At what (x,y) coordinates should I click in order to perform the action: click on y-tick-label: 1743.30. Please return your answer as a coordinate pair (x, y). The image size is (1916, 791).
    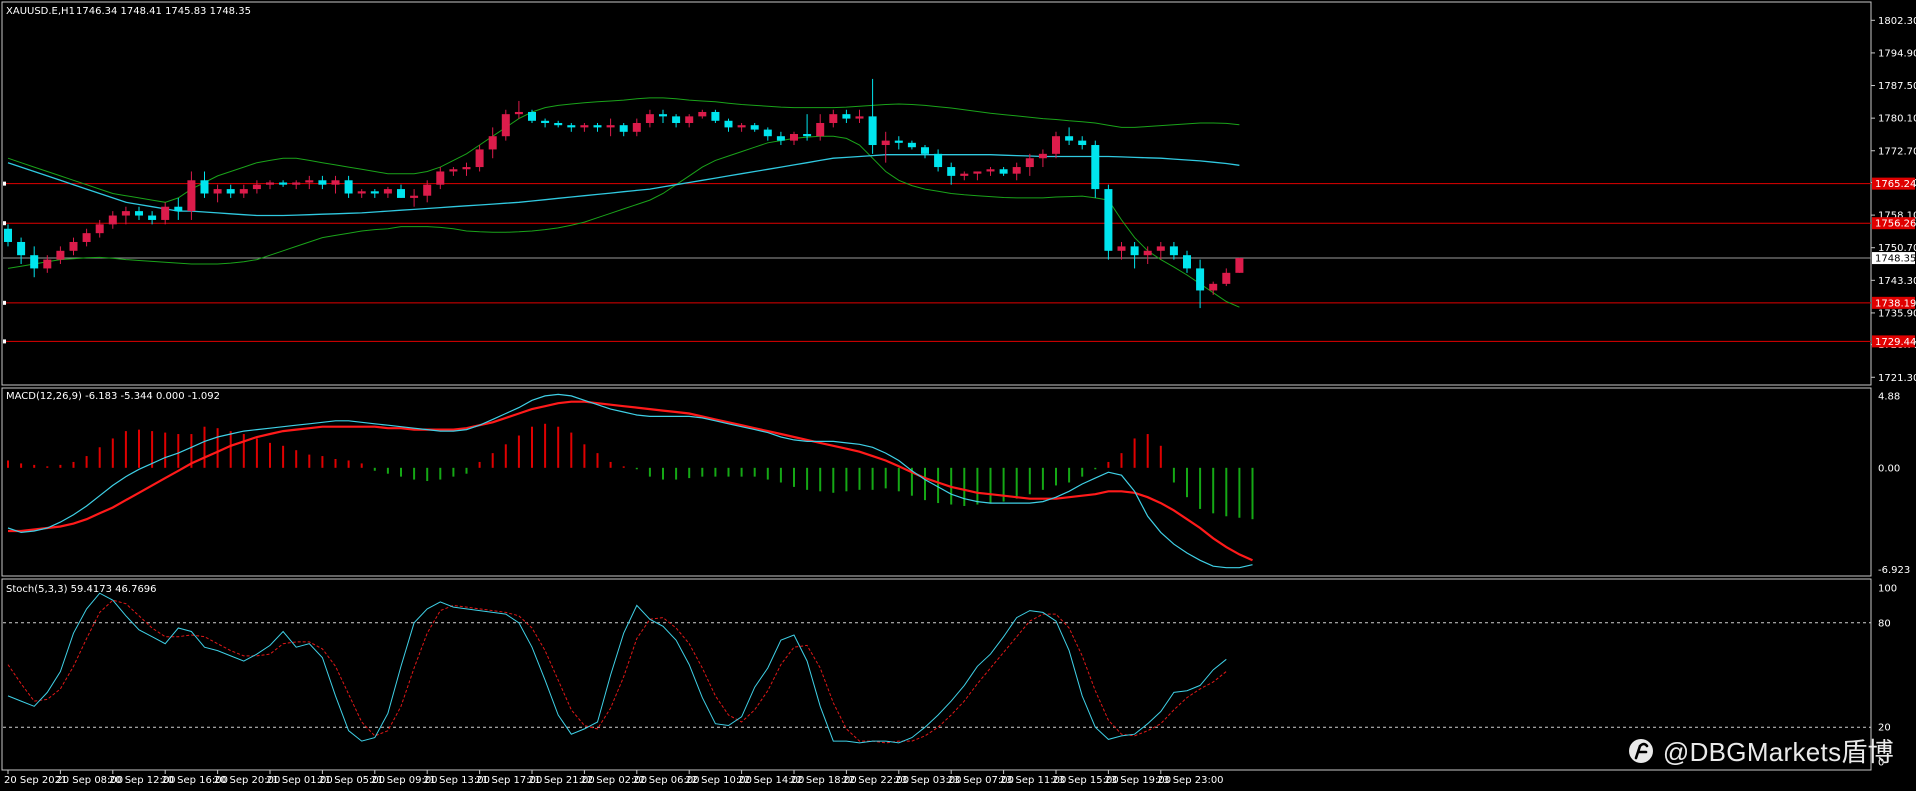
    Looking at the image, I should click on (1897, 281).